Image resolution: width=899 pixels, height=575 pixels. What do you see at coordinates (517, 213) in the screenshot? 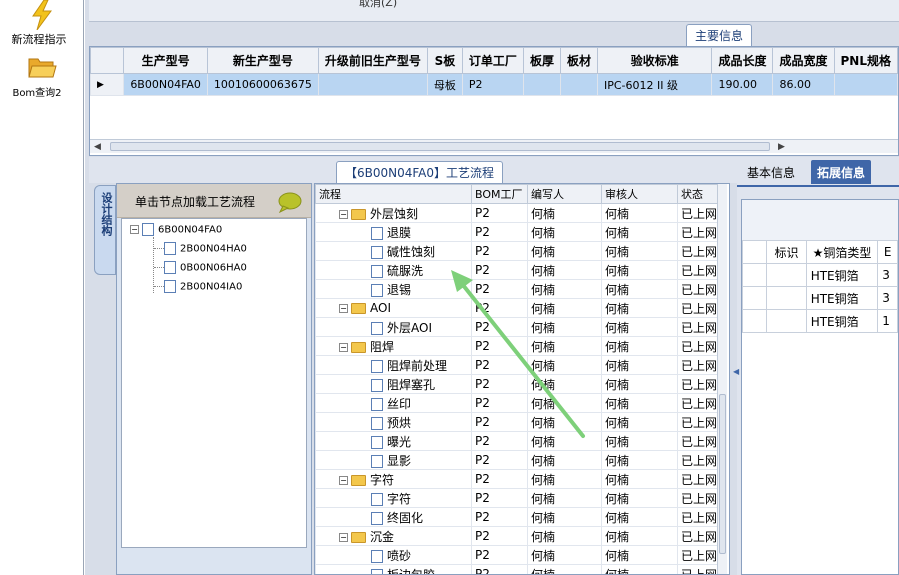
I see `process-row: − 外层蚀刻 P2 何楠 何楠 已上网` at bounding box center [517, 213].